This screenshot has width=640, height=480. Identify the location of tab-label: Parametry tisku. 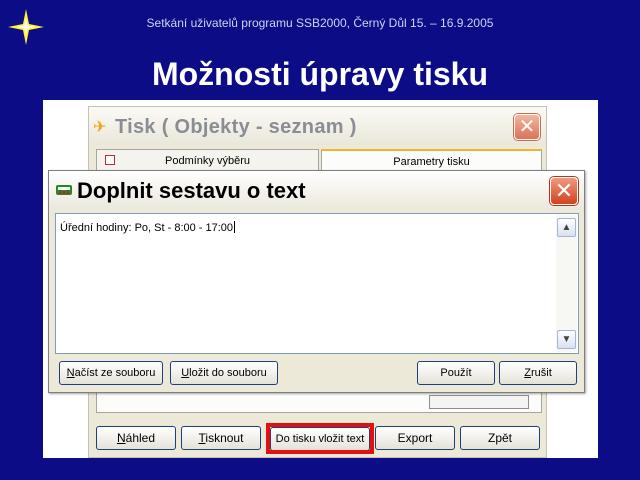
(431, 162).